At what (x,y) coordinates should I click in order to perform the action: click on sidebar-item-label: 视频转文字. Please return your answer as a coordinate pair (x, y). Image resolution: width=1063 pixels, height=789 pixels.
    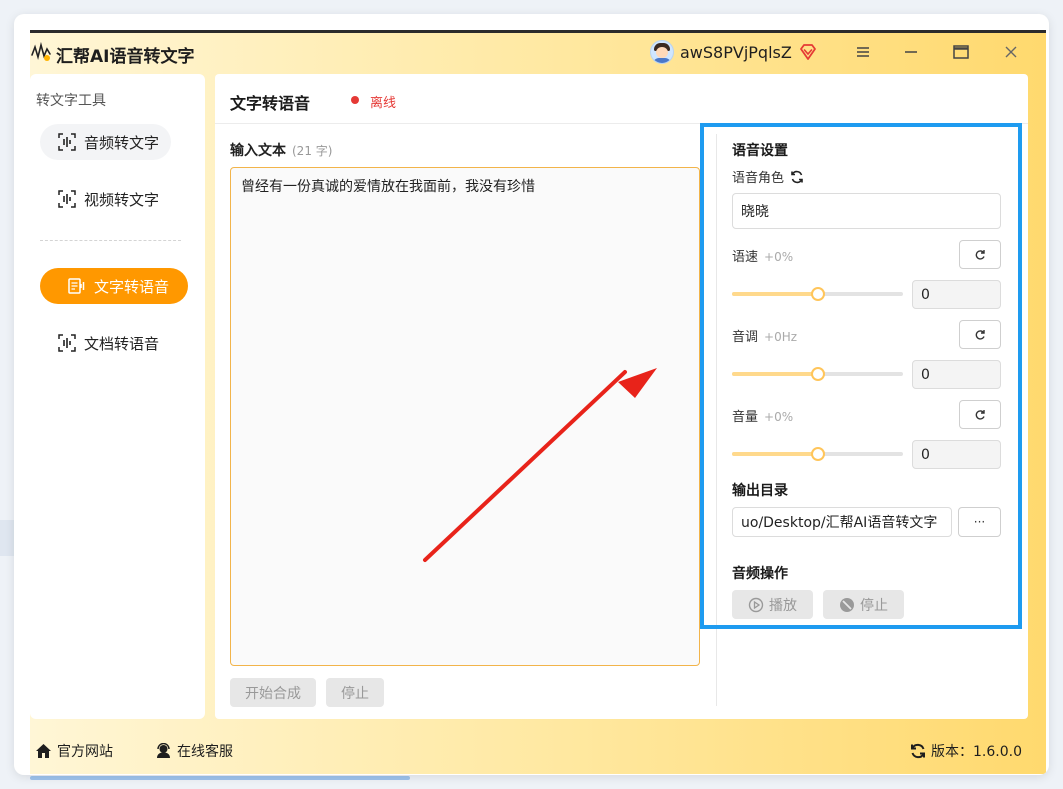
    Looking at the image, I should click on (122, 199).